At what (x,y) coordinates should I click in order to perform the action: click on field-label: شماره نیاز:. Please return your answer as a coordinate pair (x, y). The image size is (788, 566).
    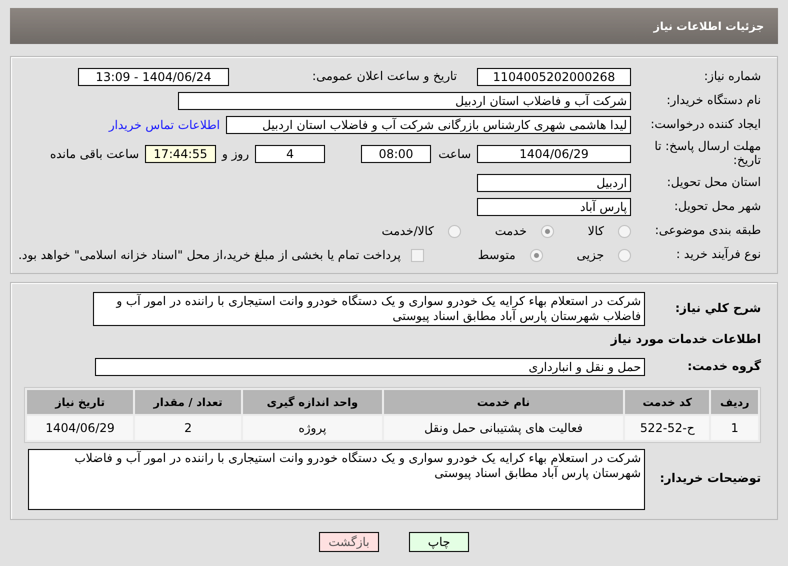
    Looking at the image, I should click on (732, 77).